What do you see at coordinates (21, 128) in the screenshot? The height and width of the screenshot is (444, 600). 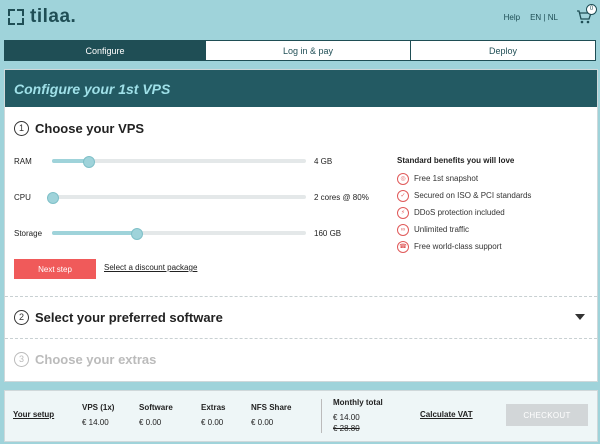 I see `step-number-badge: 1` at bounding box center [21, 128].